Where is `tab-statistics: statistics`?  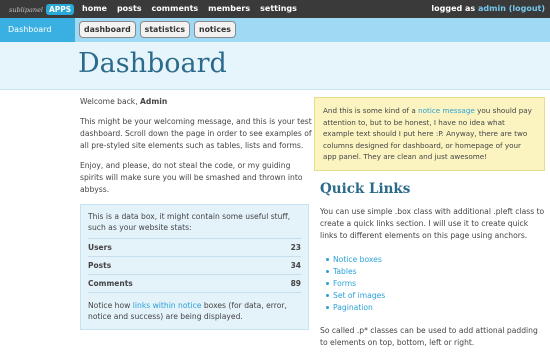 tab-statistics: statistics is located at coordinates (165, 29).